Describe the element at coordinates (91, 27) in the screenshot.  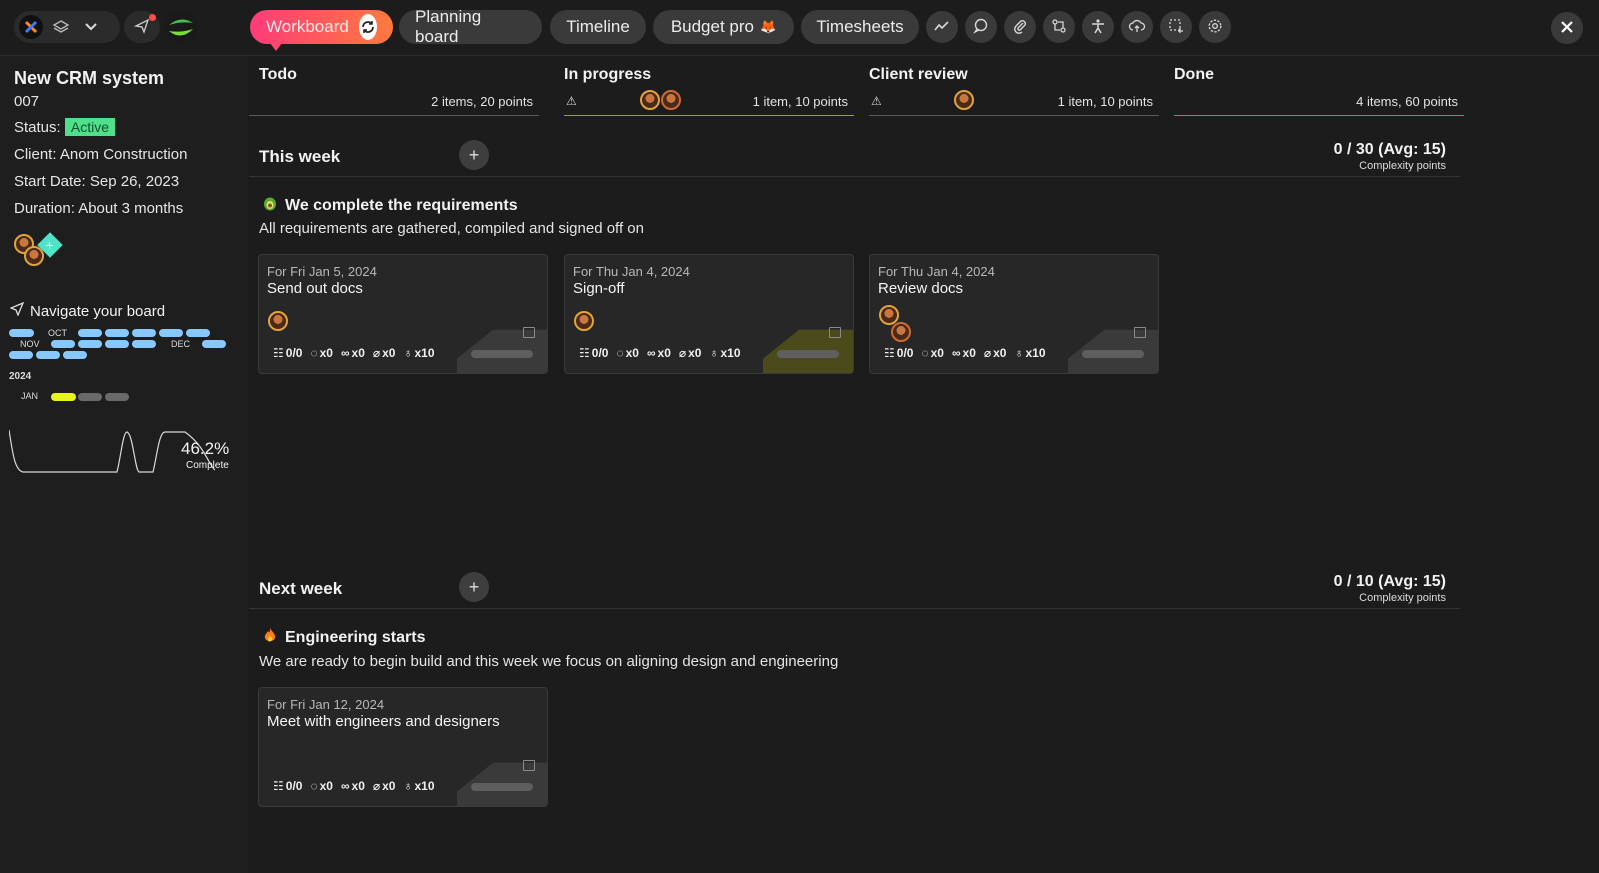
I see `chevron-down-icon` at that location.